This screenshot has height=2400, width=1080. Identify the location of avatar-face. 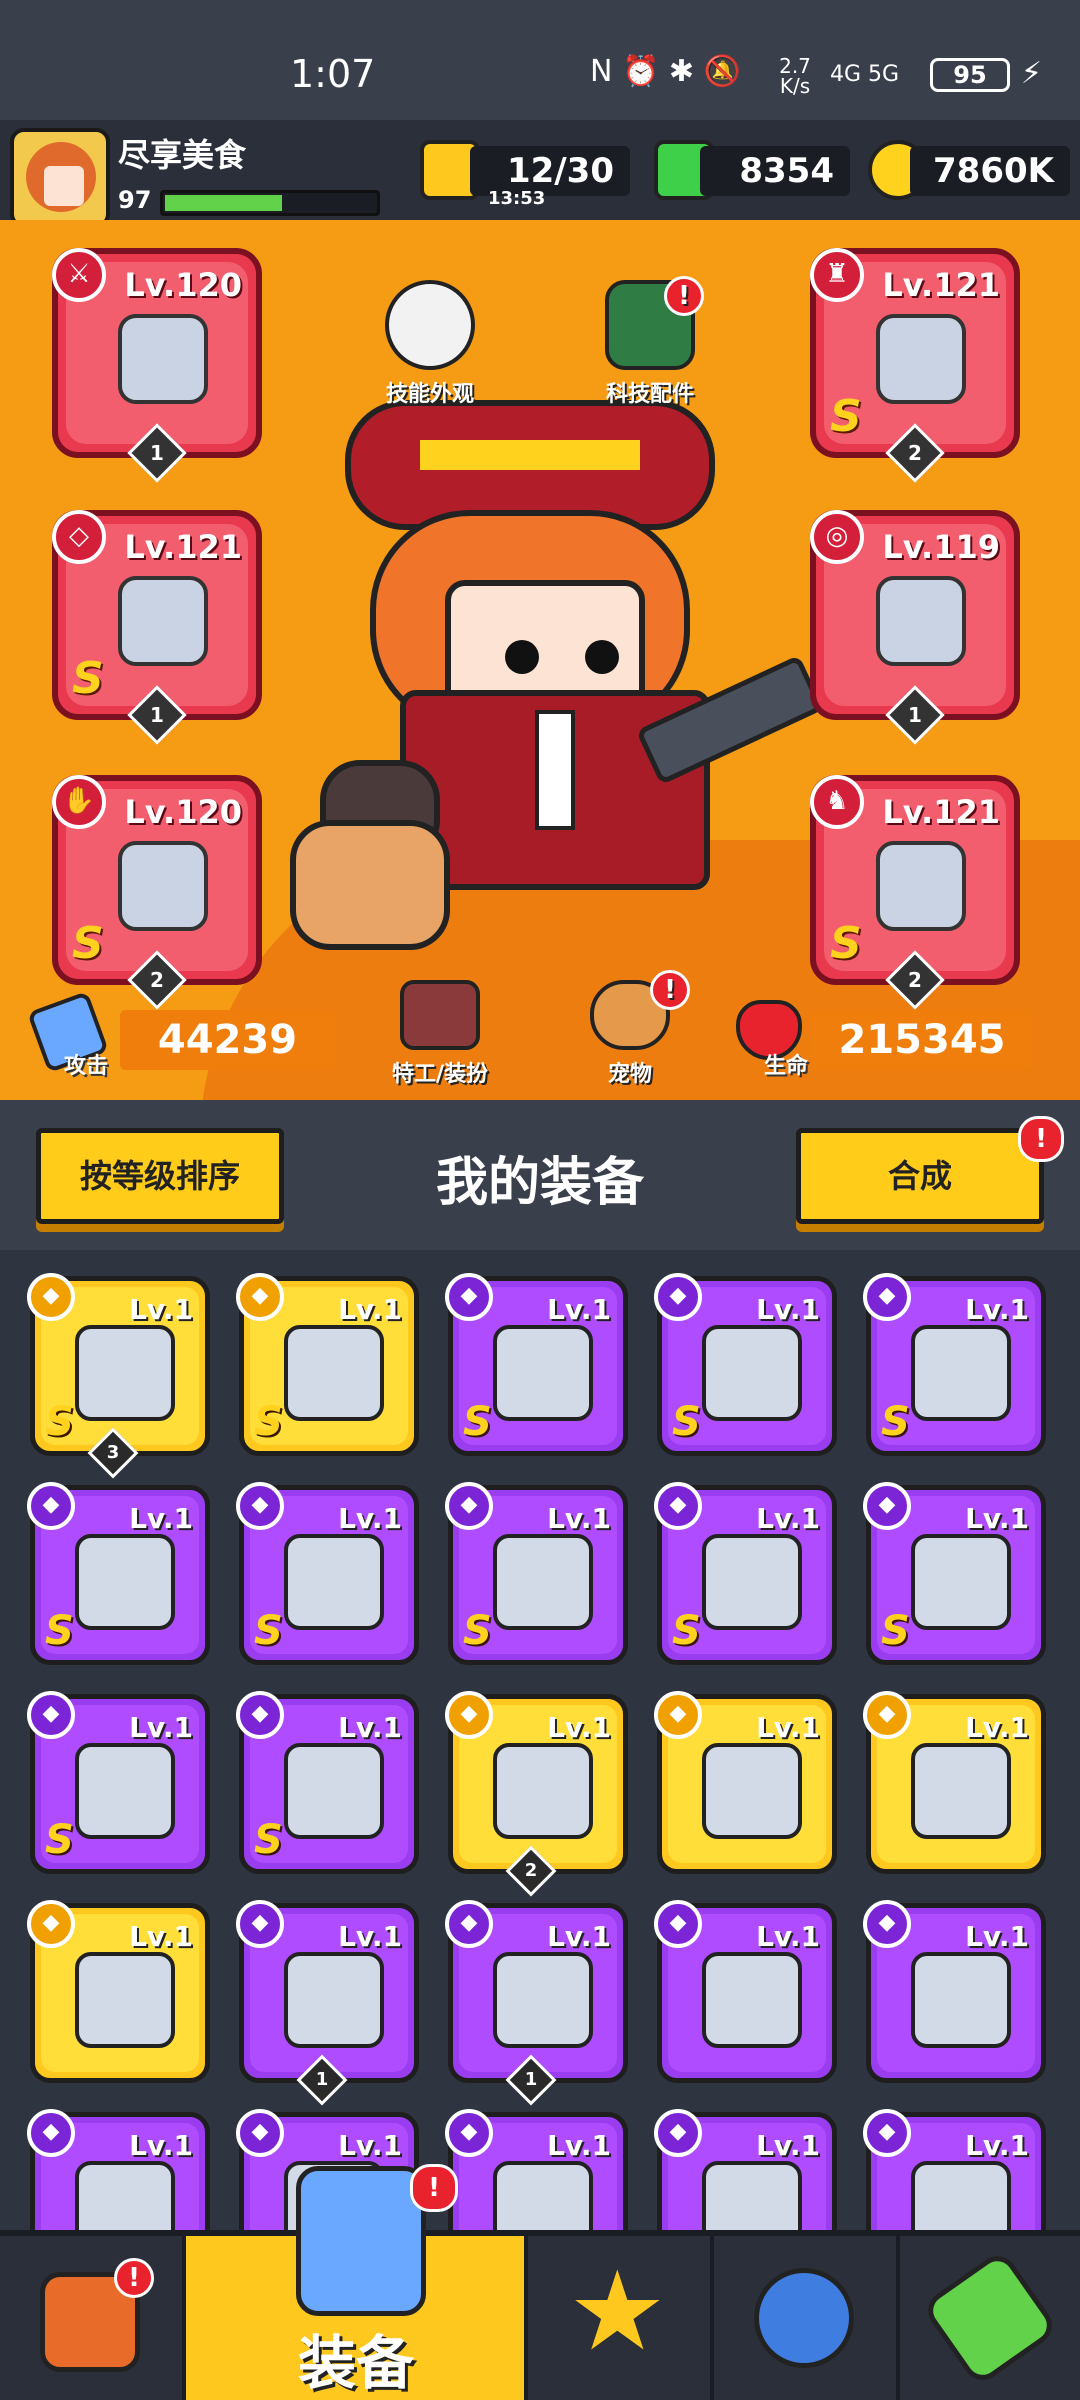
(64, 186).